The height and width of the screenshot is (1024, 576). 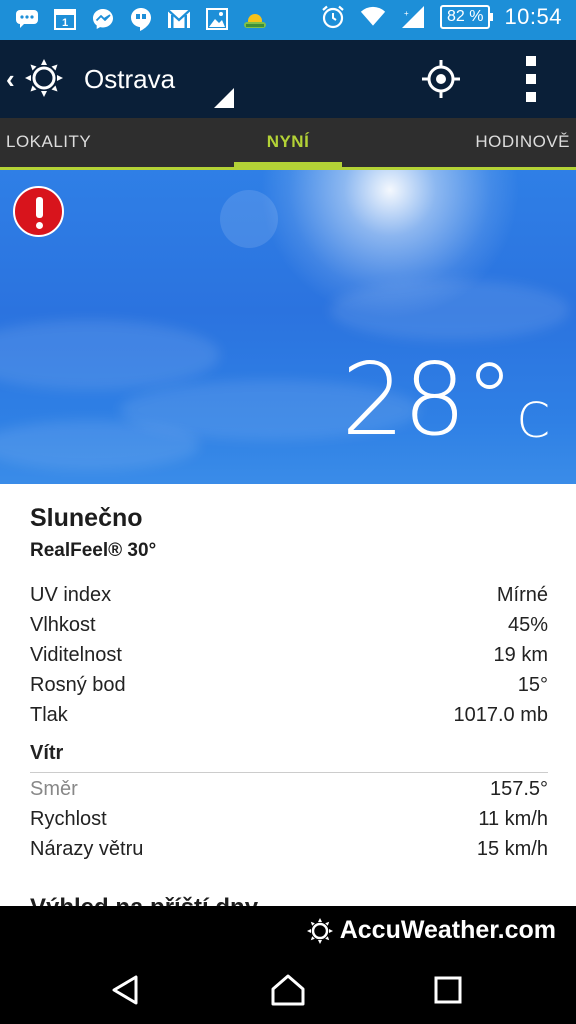 What do you see at coordinates (289, 599) in the screenshot?
I see `detail-row-uv: UV index Mírné` at bounding box center [289, 599].